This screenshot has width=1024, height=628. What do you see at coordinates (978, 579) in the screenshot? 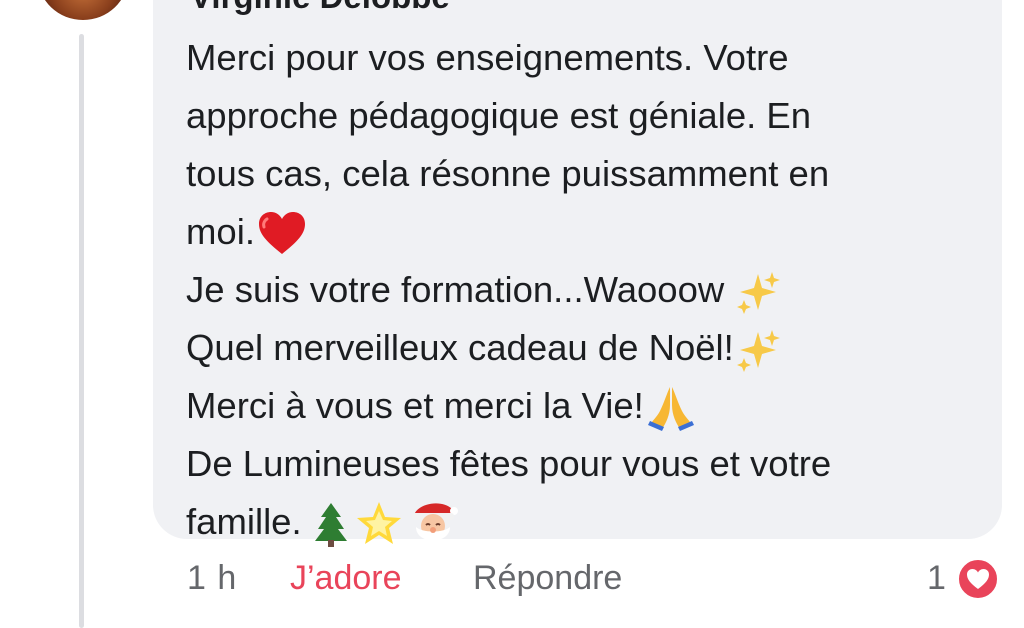
I see `heart-reaction-icon` at bounding box center [978, 579].